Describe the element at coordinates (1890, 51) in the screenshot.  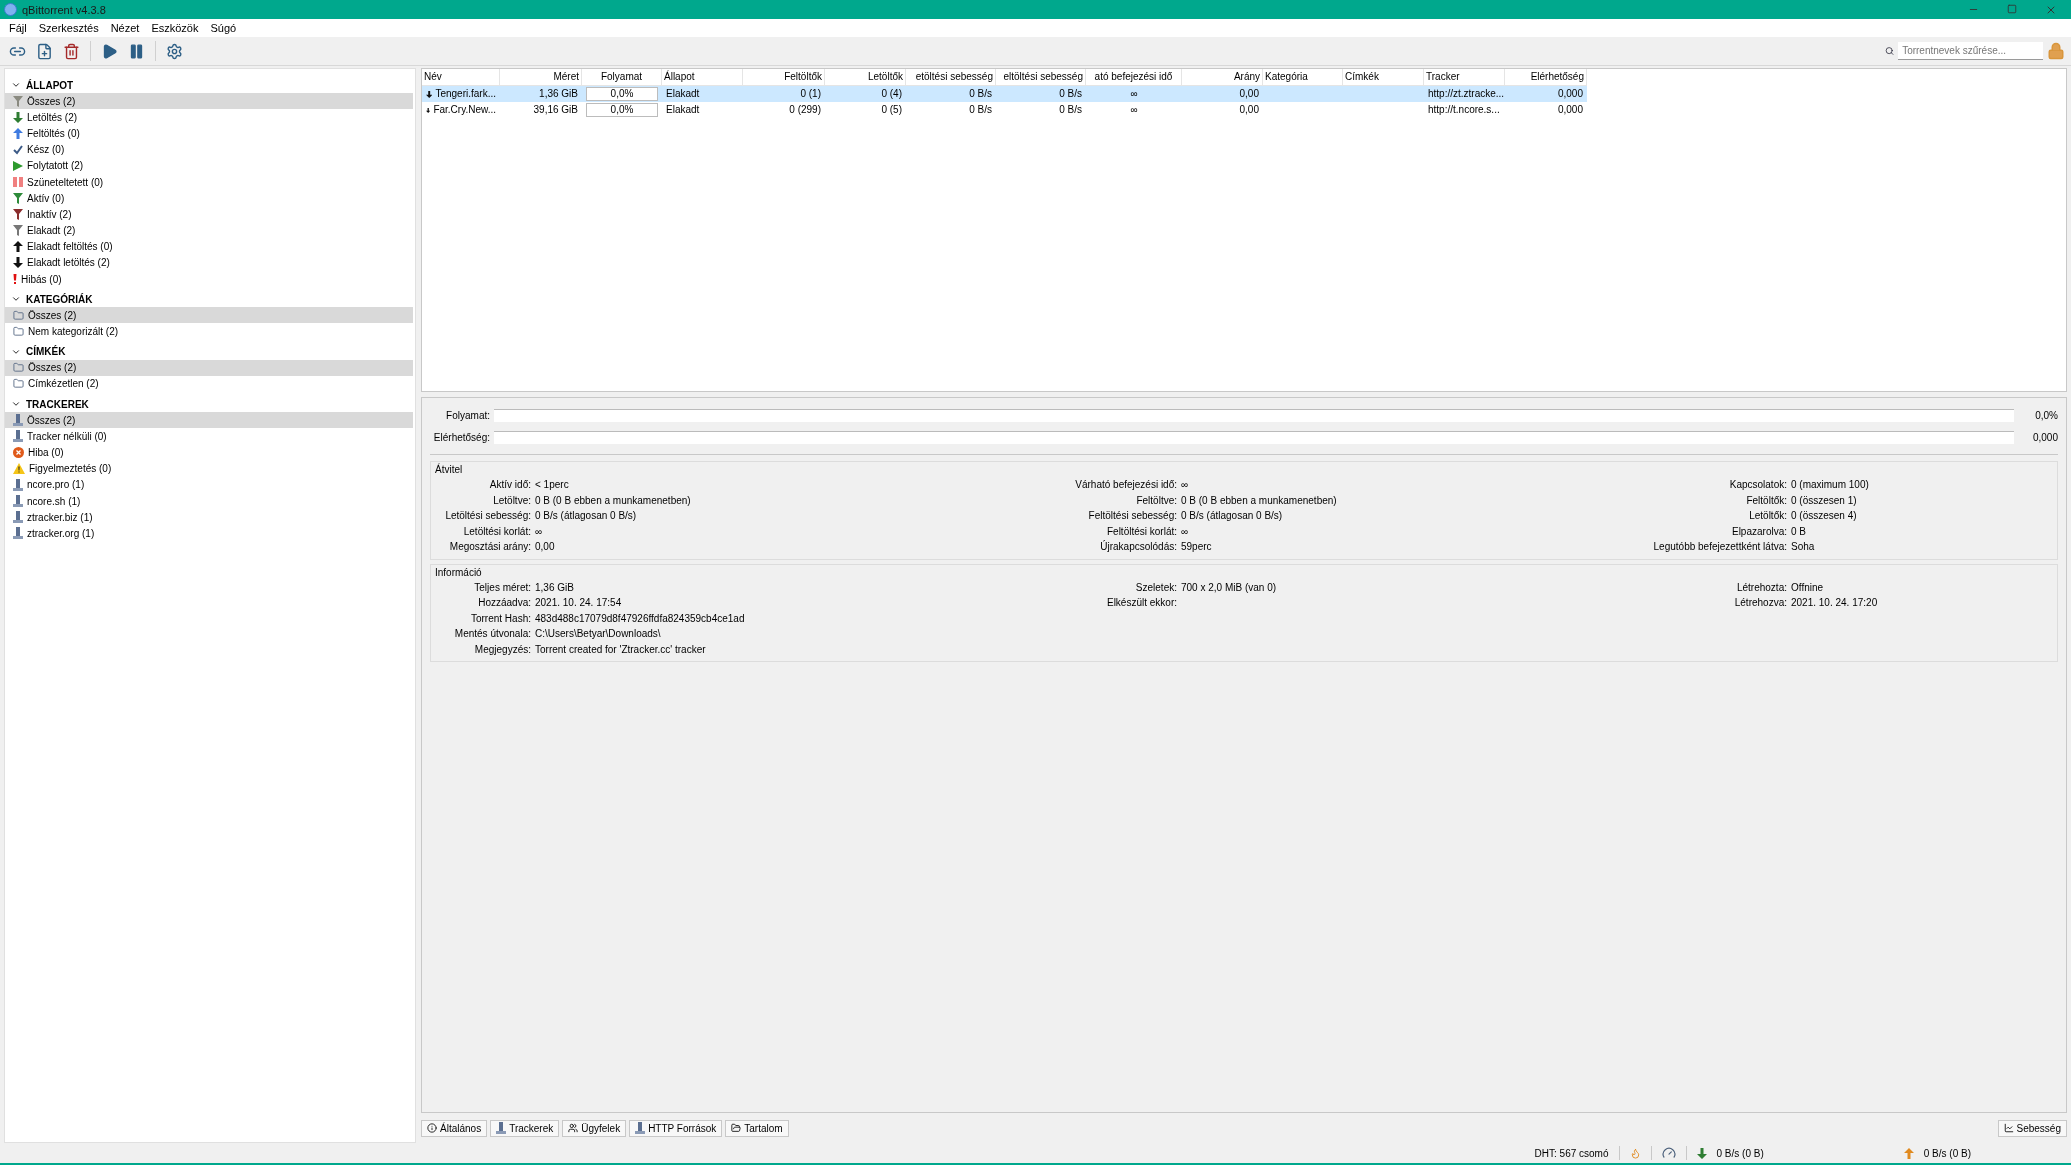
I see `search-icon` at that location.